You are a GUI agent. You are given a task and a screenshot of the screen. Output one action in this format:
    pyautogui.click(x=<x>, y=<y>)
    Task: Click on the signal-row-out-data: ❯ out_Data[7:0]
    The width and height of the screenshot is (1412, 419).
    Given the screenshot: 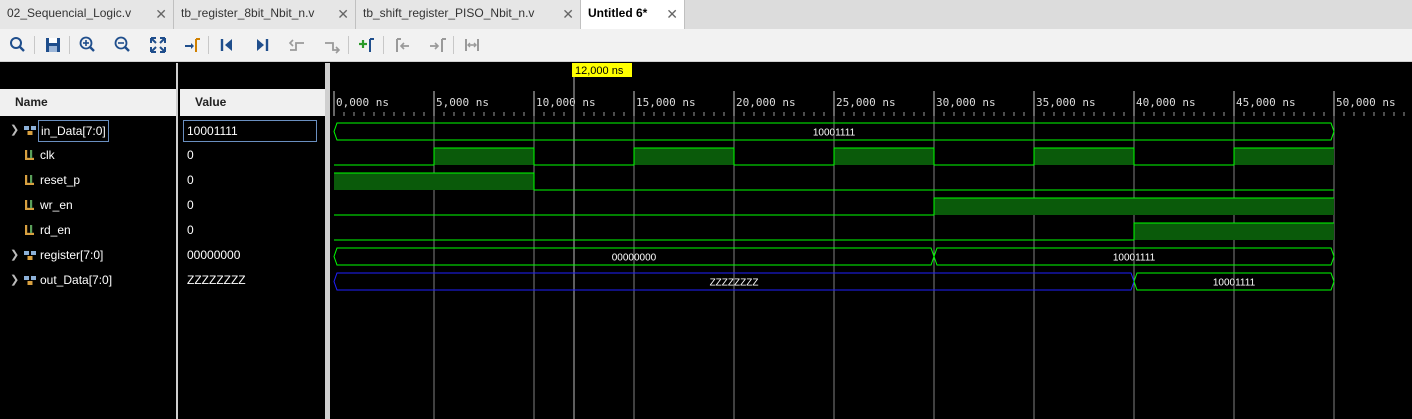 What is the action you would take?
    pyautogui.click(x=88, y=280)
    